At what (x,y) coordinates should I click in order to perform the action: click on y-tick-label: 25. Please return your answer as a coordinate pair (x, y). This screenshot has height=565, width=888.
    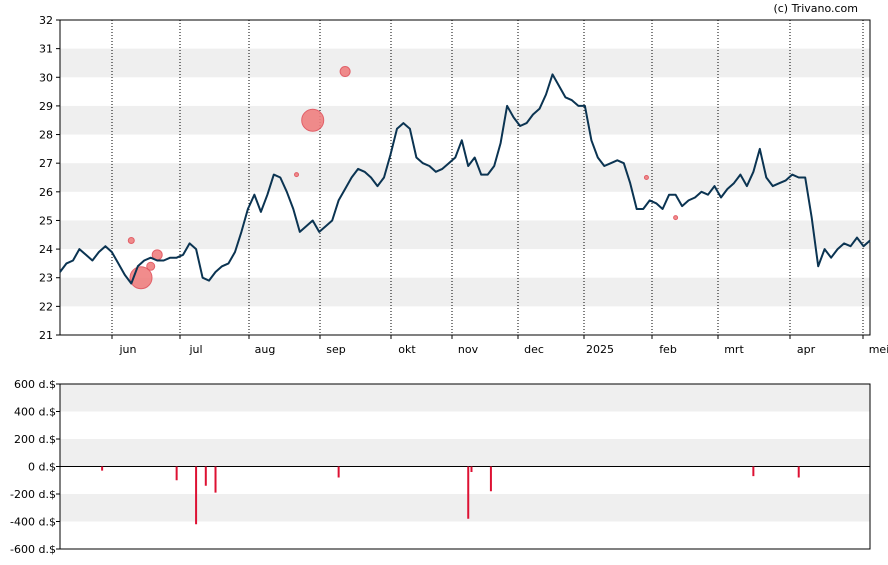
    Looking at the image, I should click on (46, 220).